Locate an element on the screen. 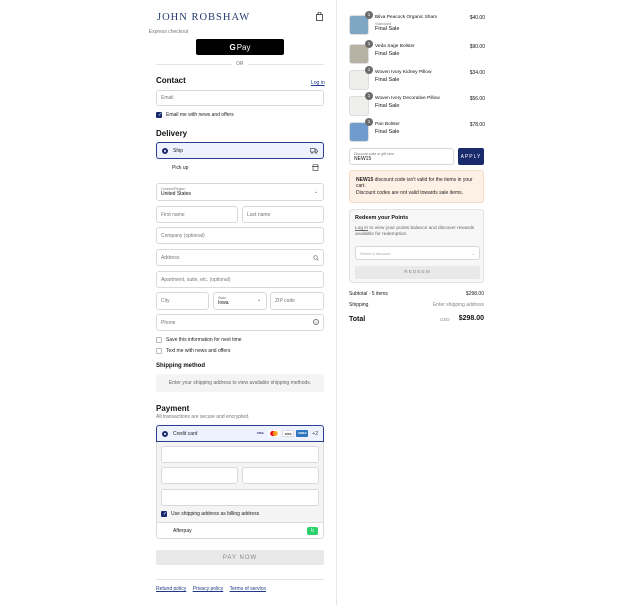 The image size is (640, 605). express-checkout-label: Express checkout is located at coordinates (168, 32).